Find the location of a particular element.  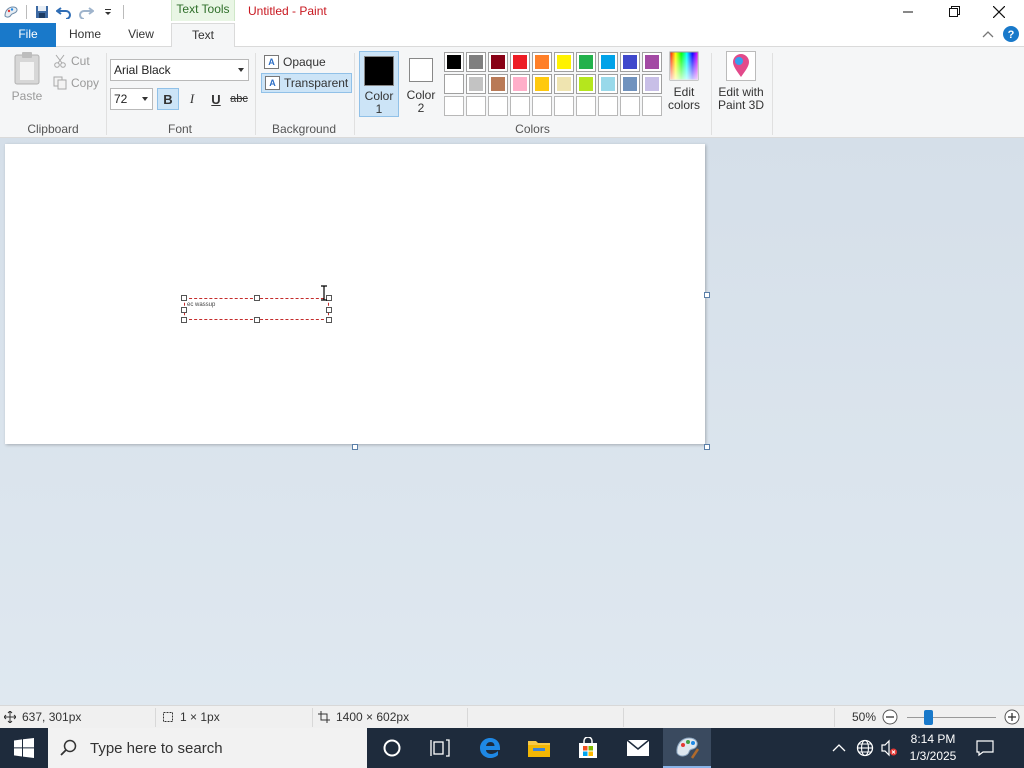

mail-button is located at coordinates (638, 748).